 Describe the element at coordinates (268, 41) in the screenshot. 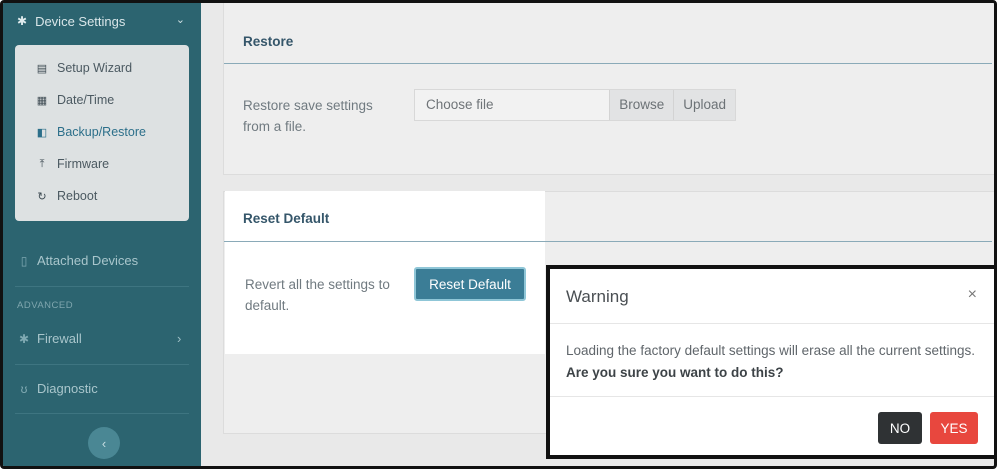

I see `restore-title: Restore` at that location.